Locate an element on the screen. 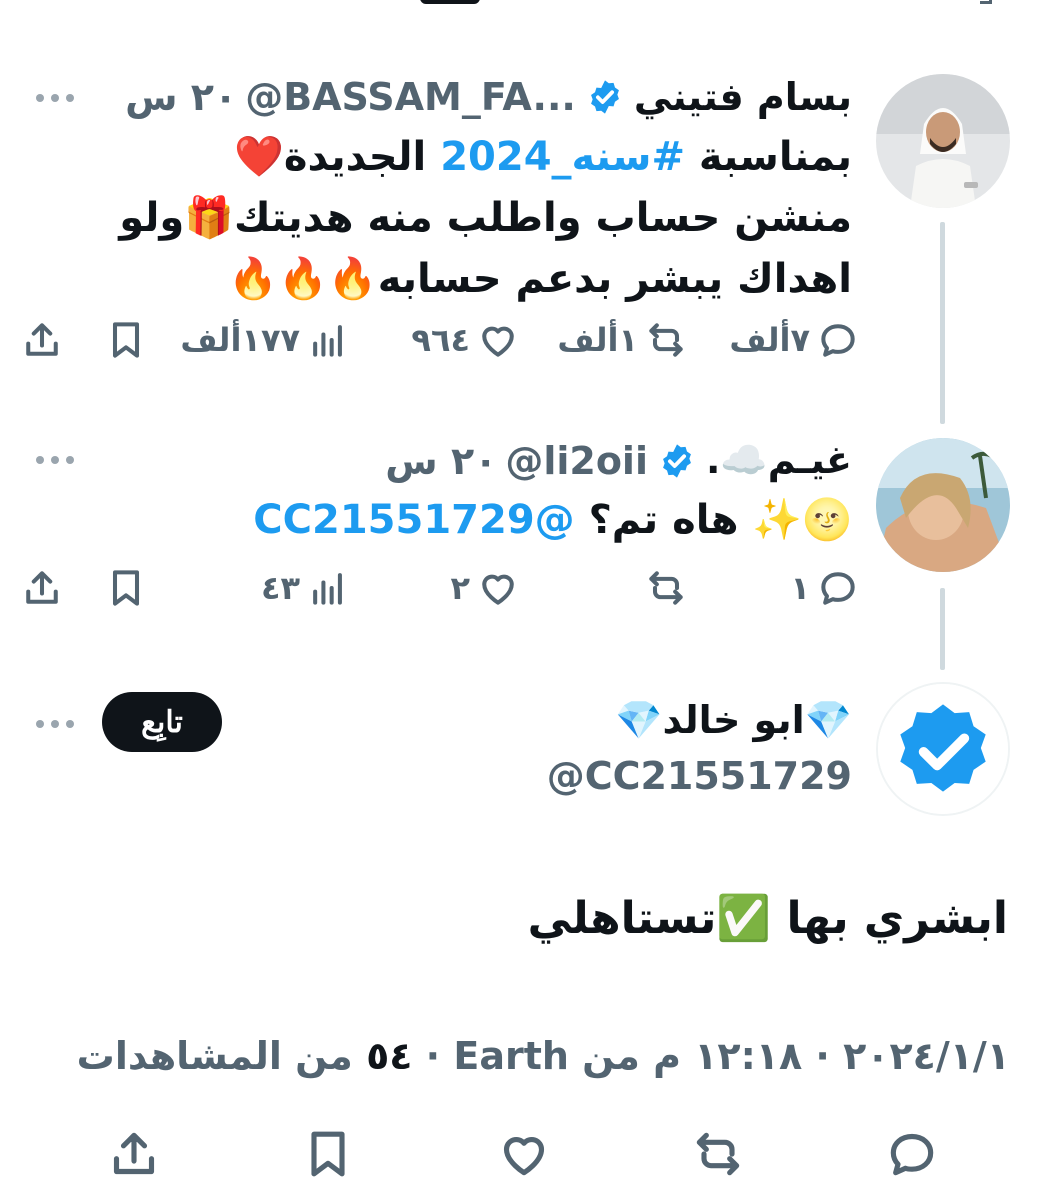 This screenshot has width=1042, height=1200. main-tweet-handle: @CC21551729 is located at coordinates (699, 776).